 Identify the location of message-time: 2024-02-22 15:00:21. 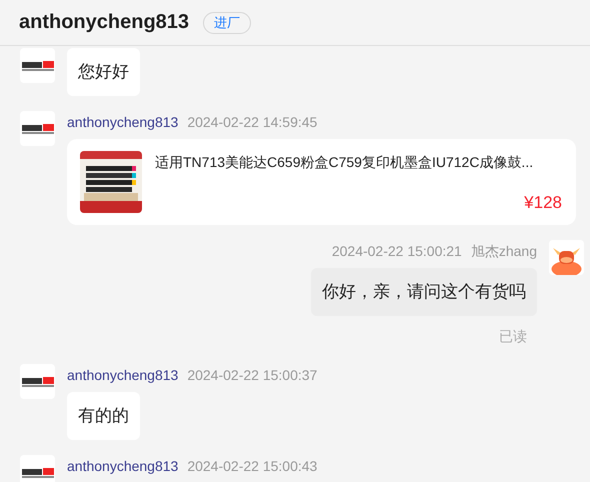
(397, 251).